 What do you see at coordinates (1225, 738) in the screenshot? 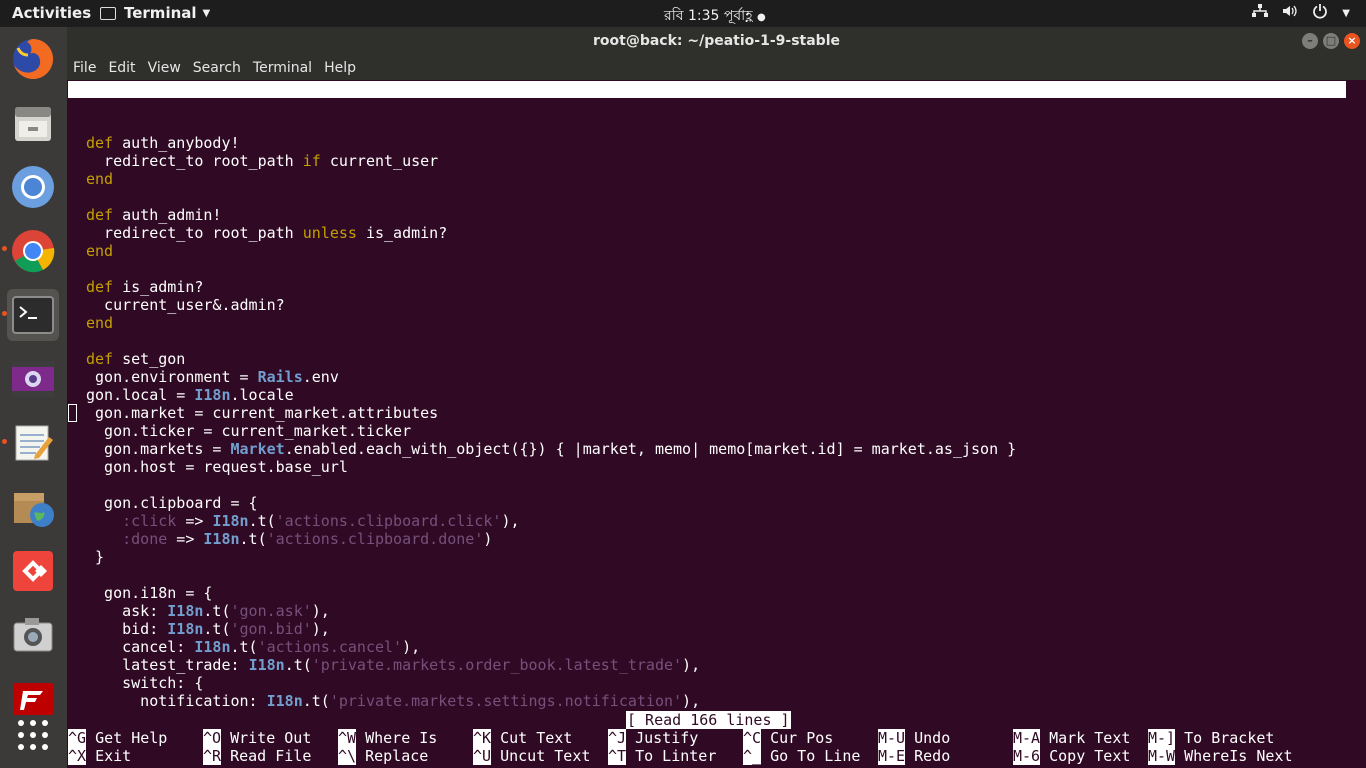
I see `shortcut-label: To Bracket` at bounding box center [1225, 738].